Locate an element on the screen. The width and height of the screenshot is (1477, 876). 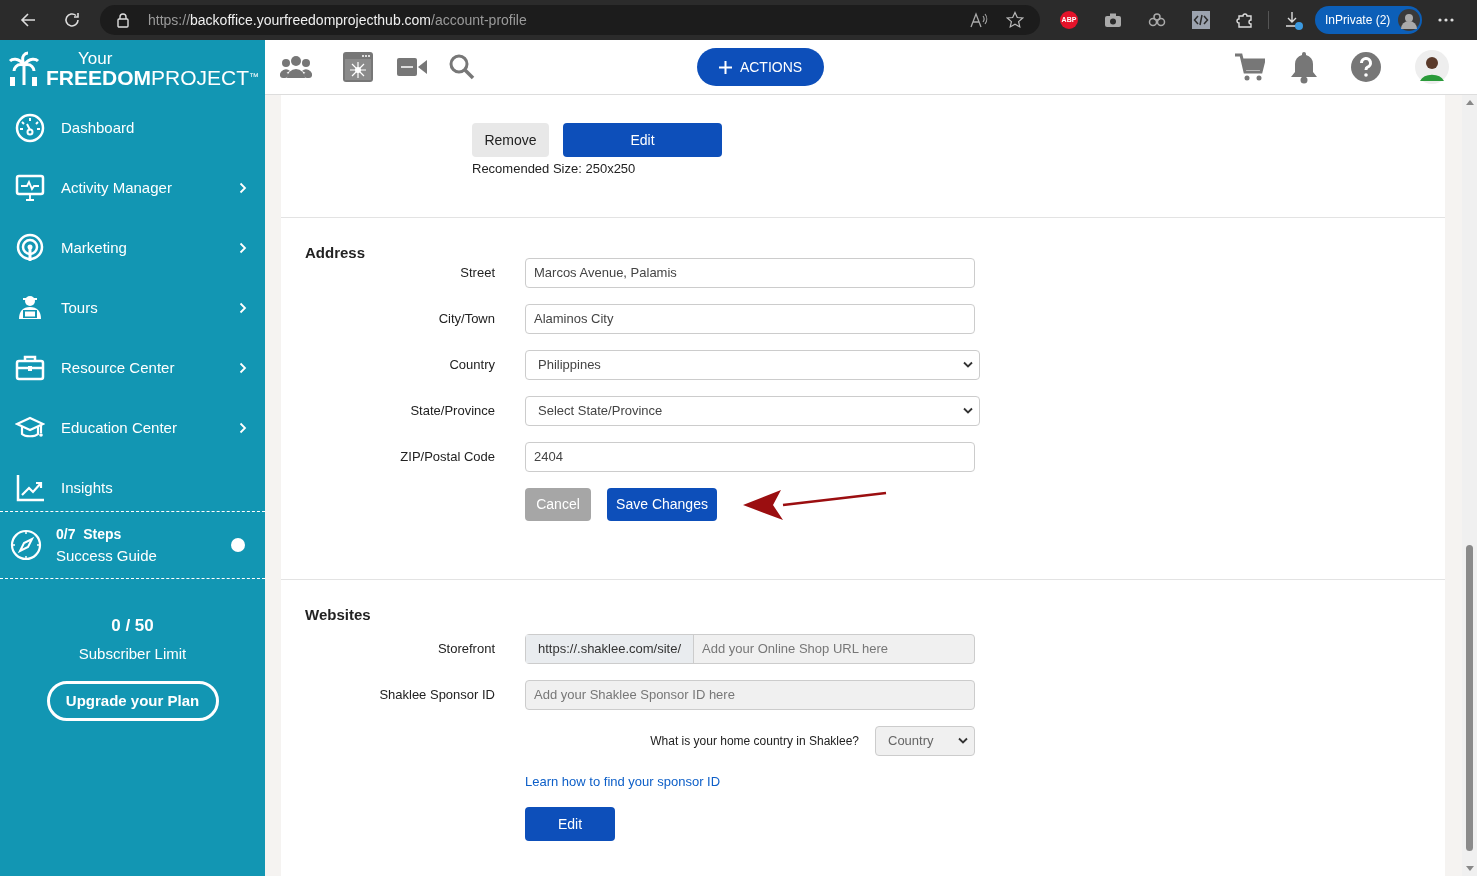
field-label: Storefront is located at coordinates (465, 648).